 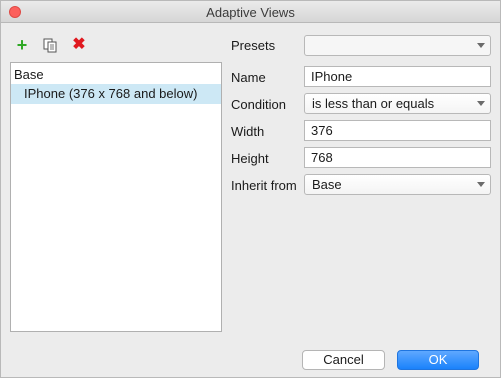 I want to click on delete-view-button: ✖, so click(x=79, y=45).